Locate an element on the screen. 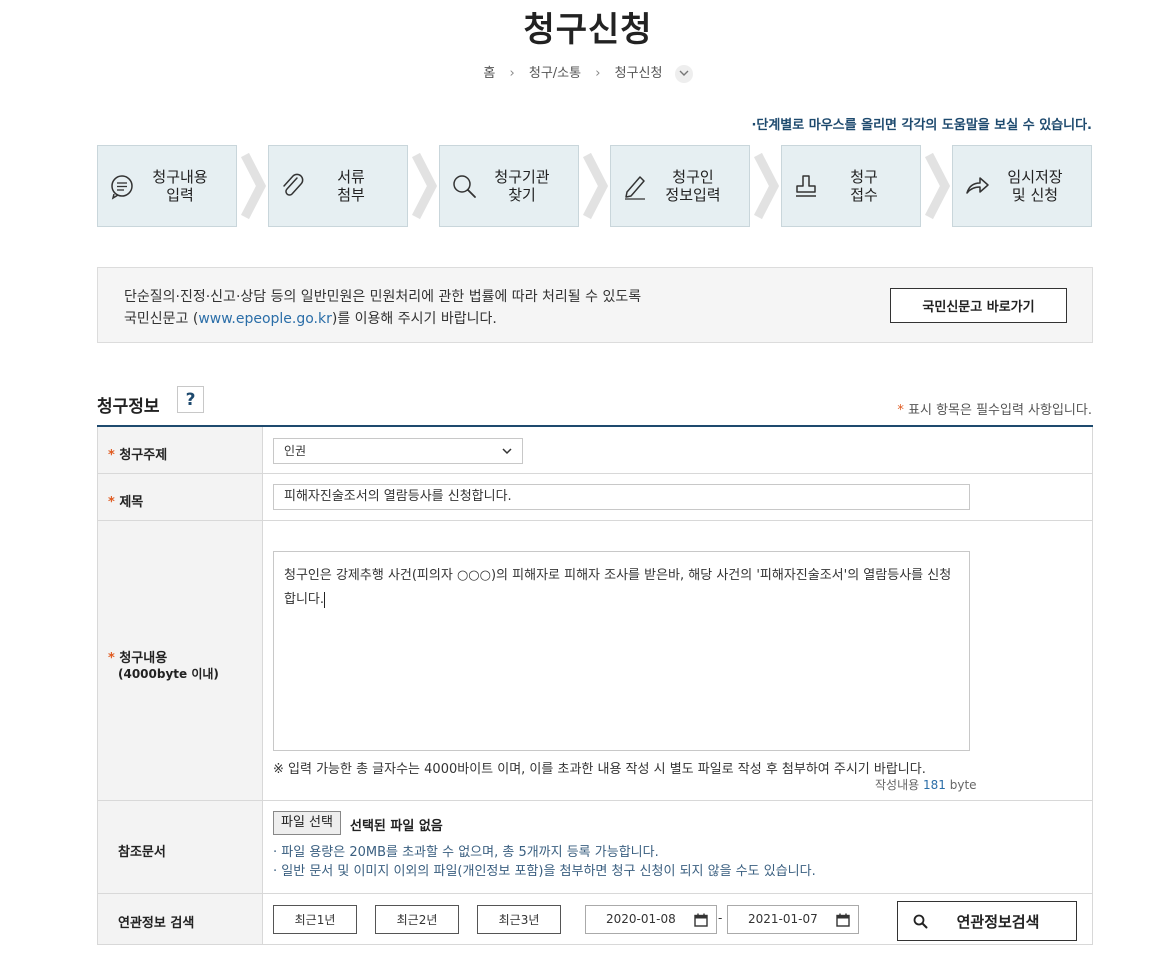 The height and width of the screenshot is (953, 1176). title-input: 피해자진술조서의 열람등사를 신청합니다. is located at coordinates (621, 497).